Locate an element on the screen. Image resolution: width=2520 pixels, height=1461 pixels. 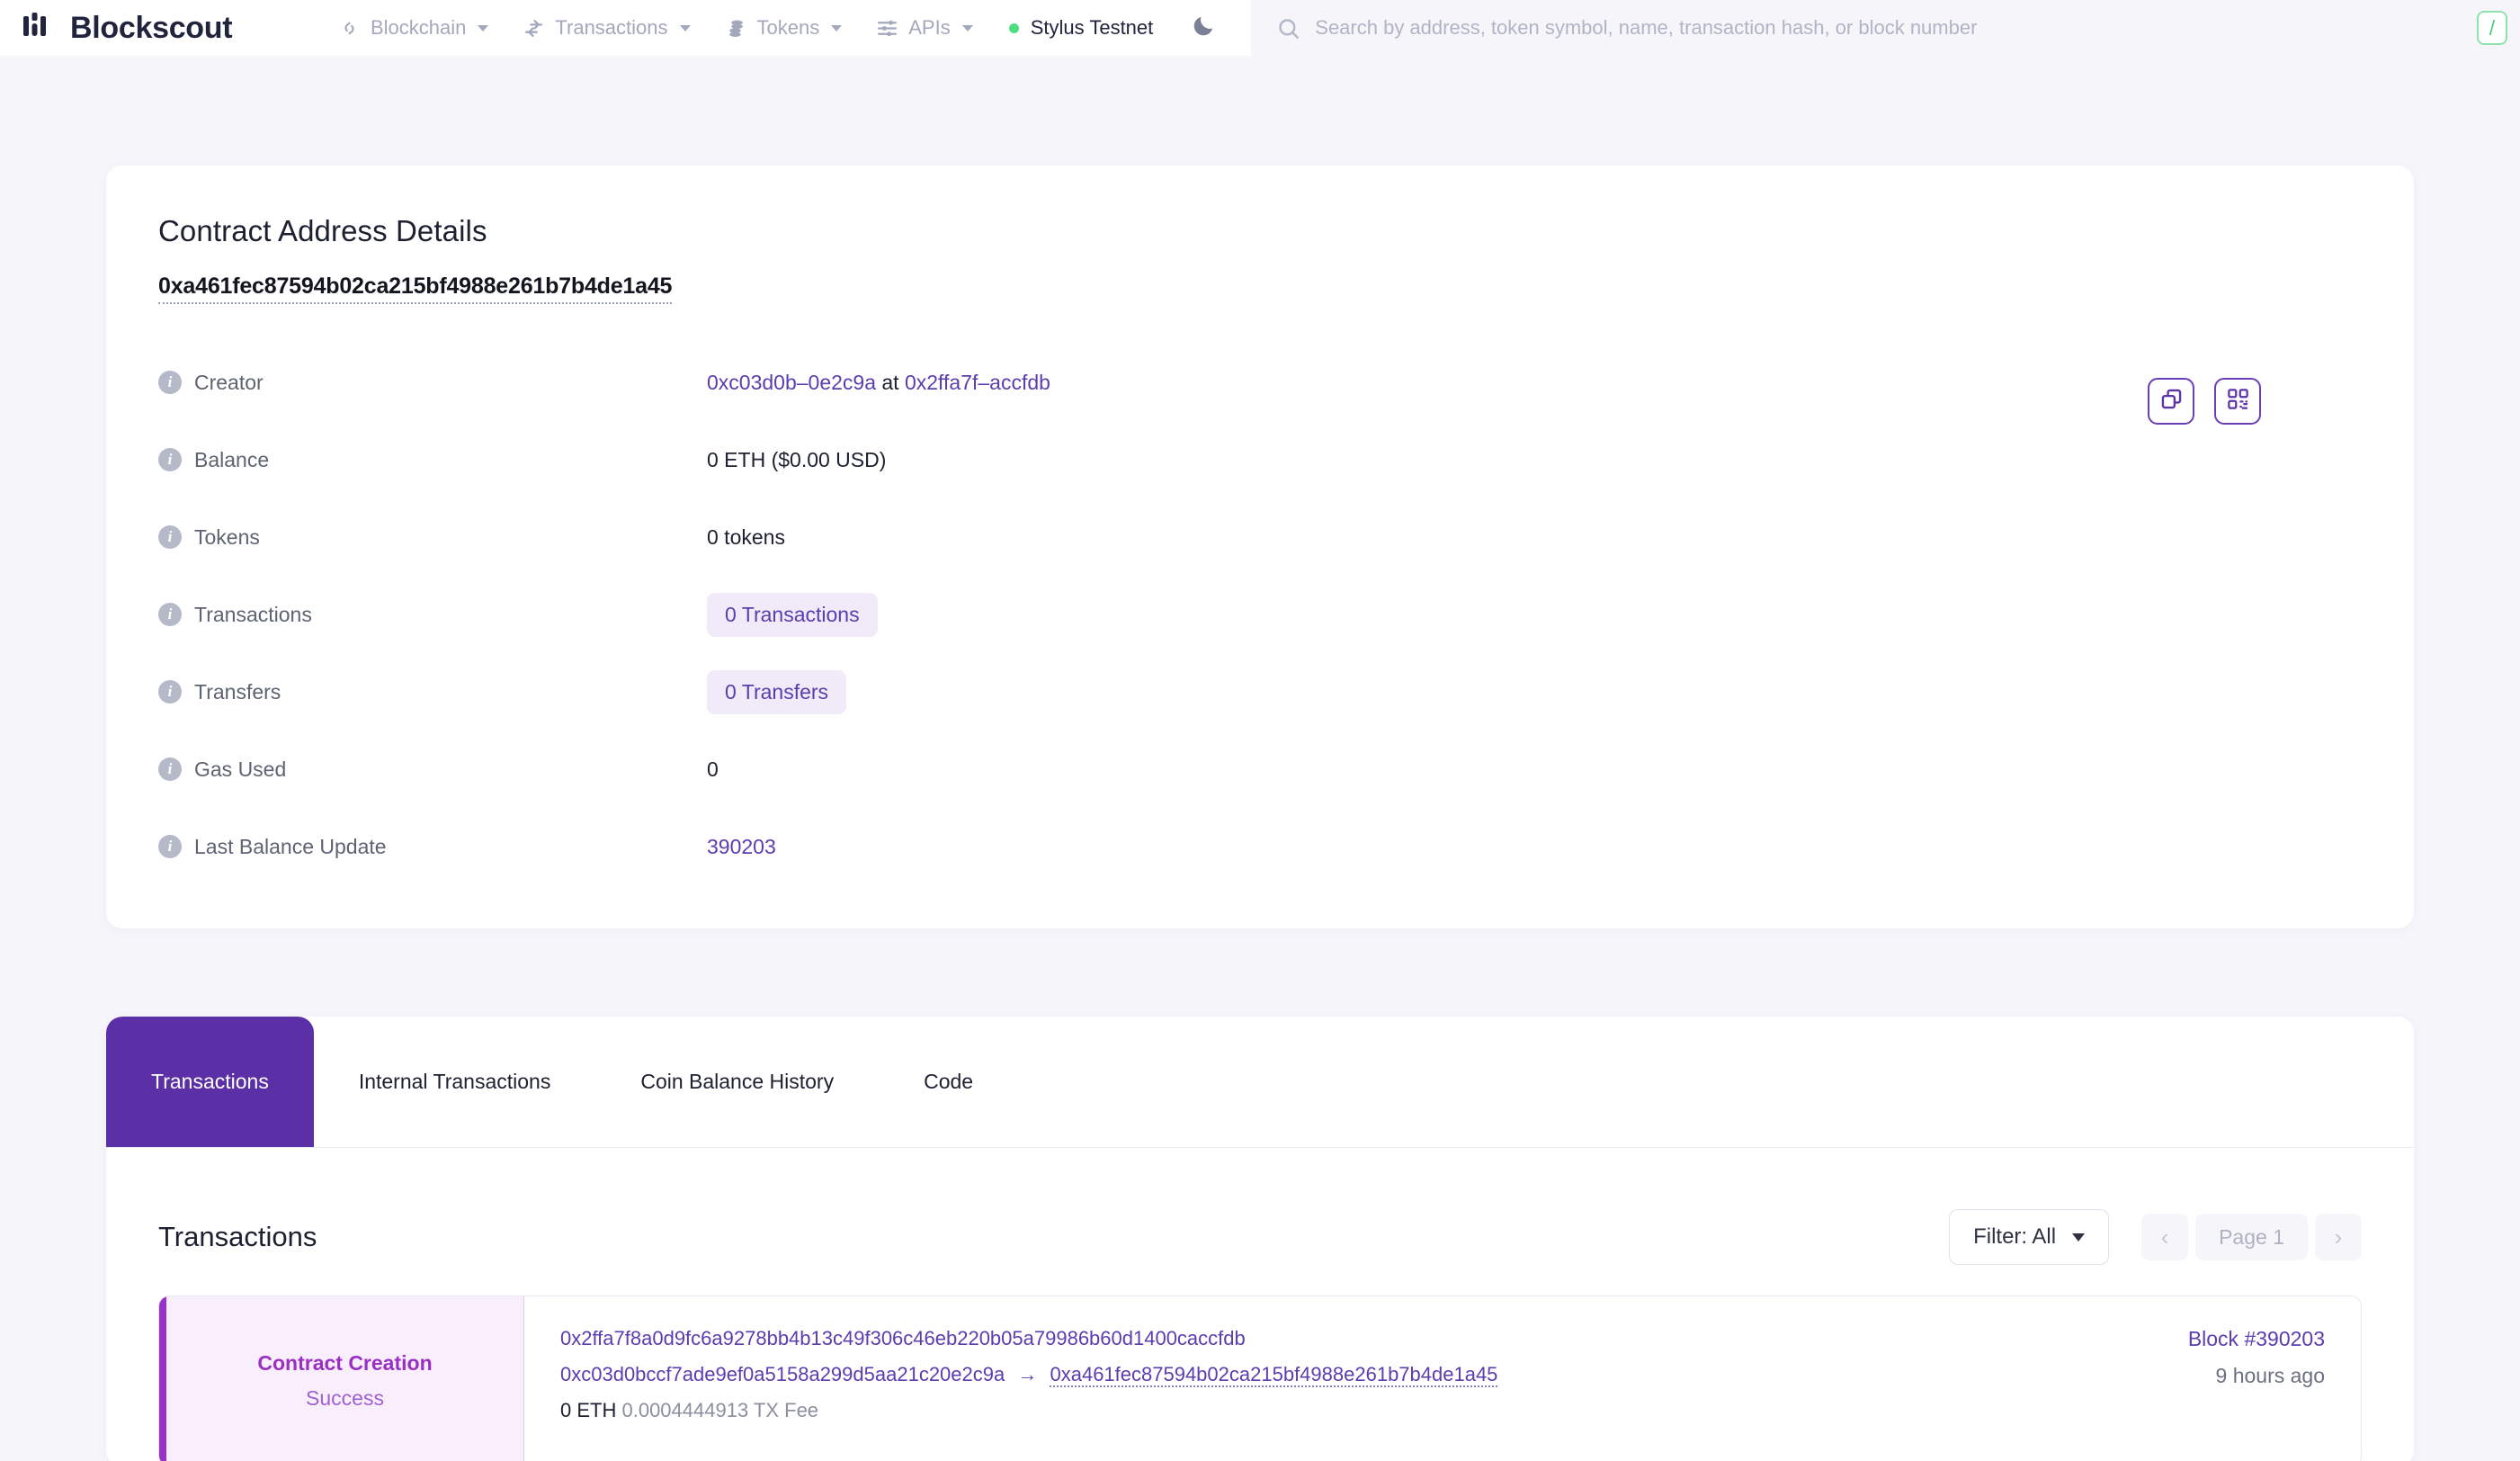
blockchain-icon is located at coordinates (350, 28).